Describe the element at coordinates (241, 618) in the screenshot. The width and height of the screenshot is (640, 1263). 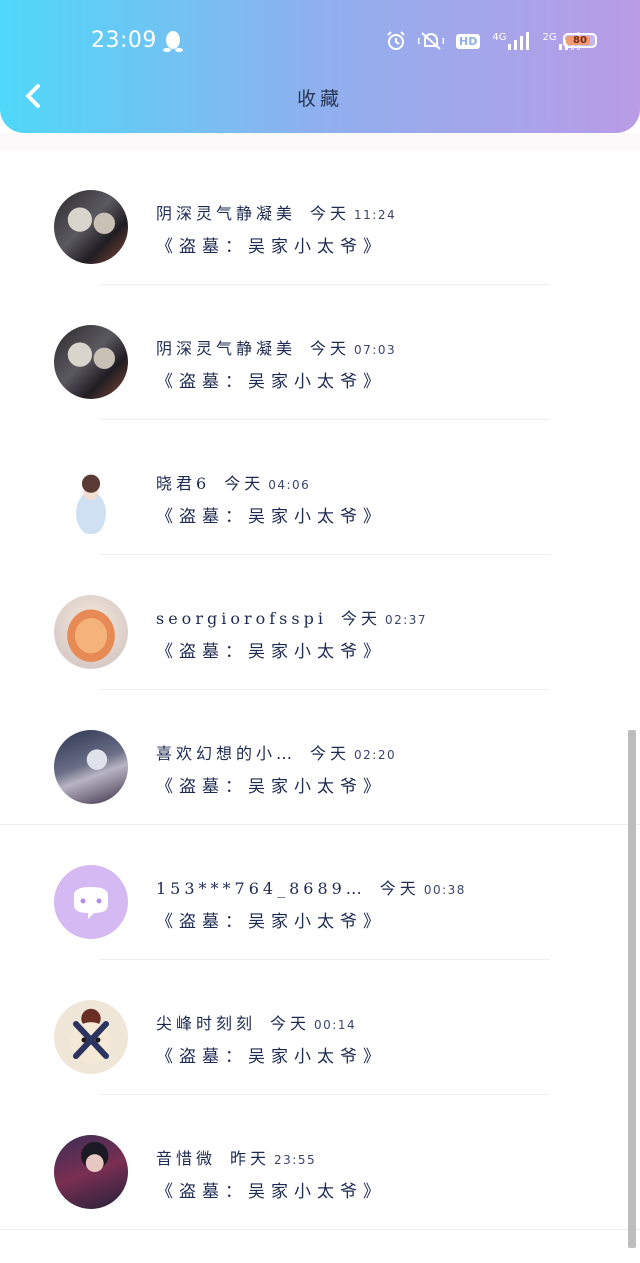
I see `user-name: seorgiorofsspi` at that location.